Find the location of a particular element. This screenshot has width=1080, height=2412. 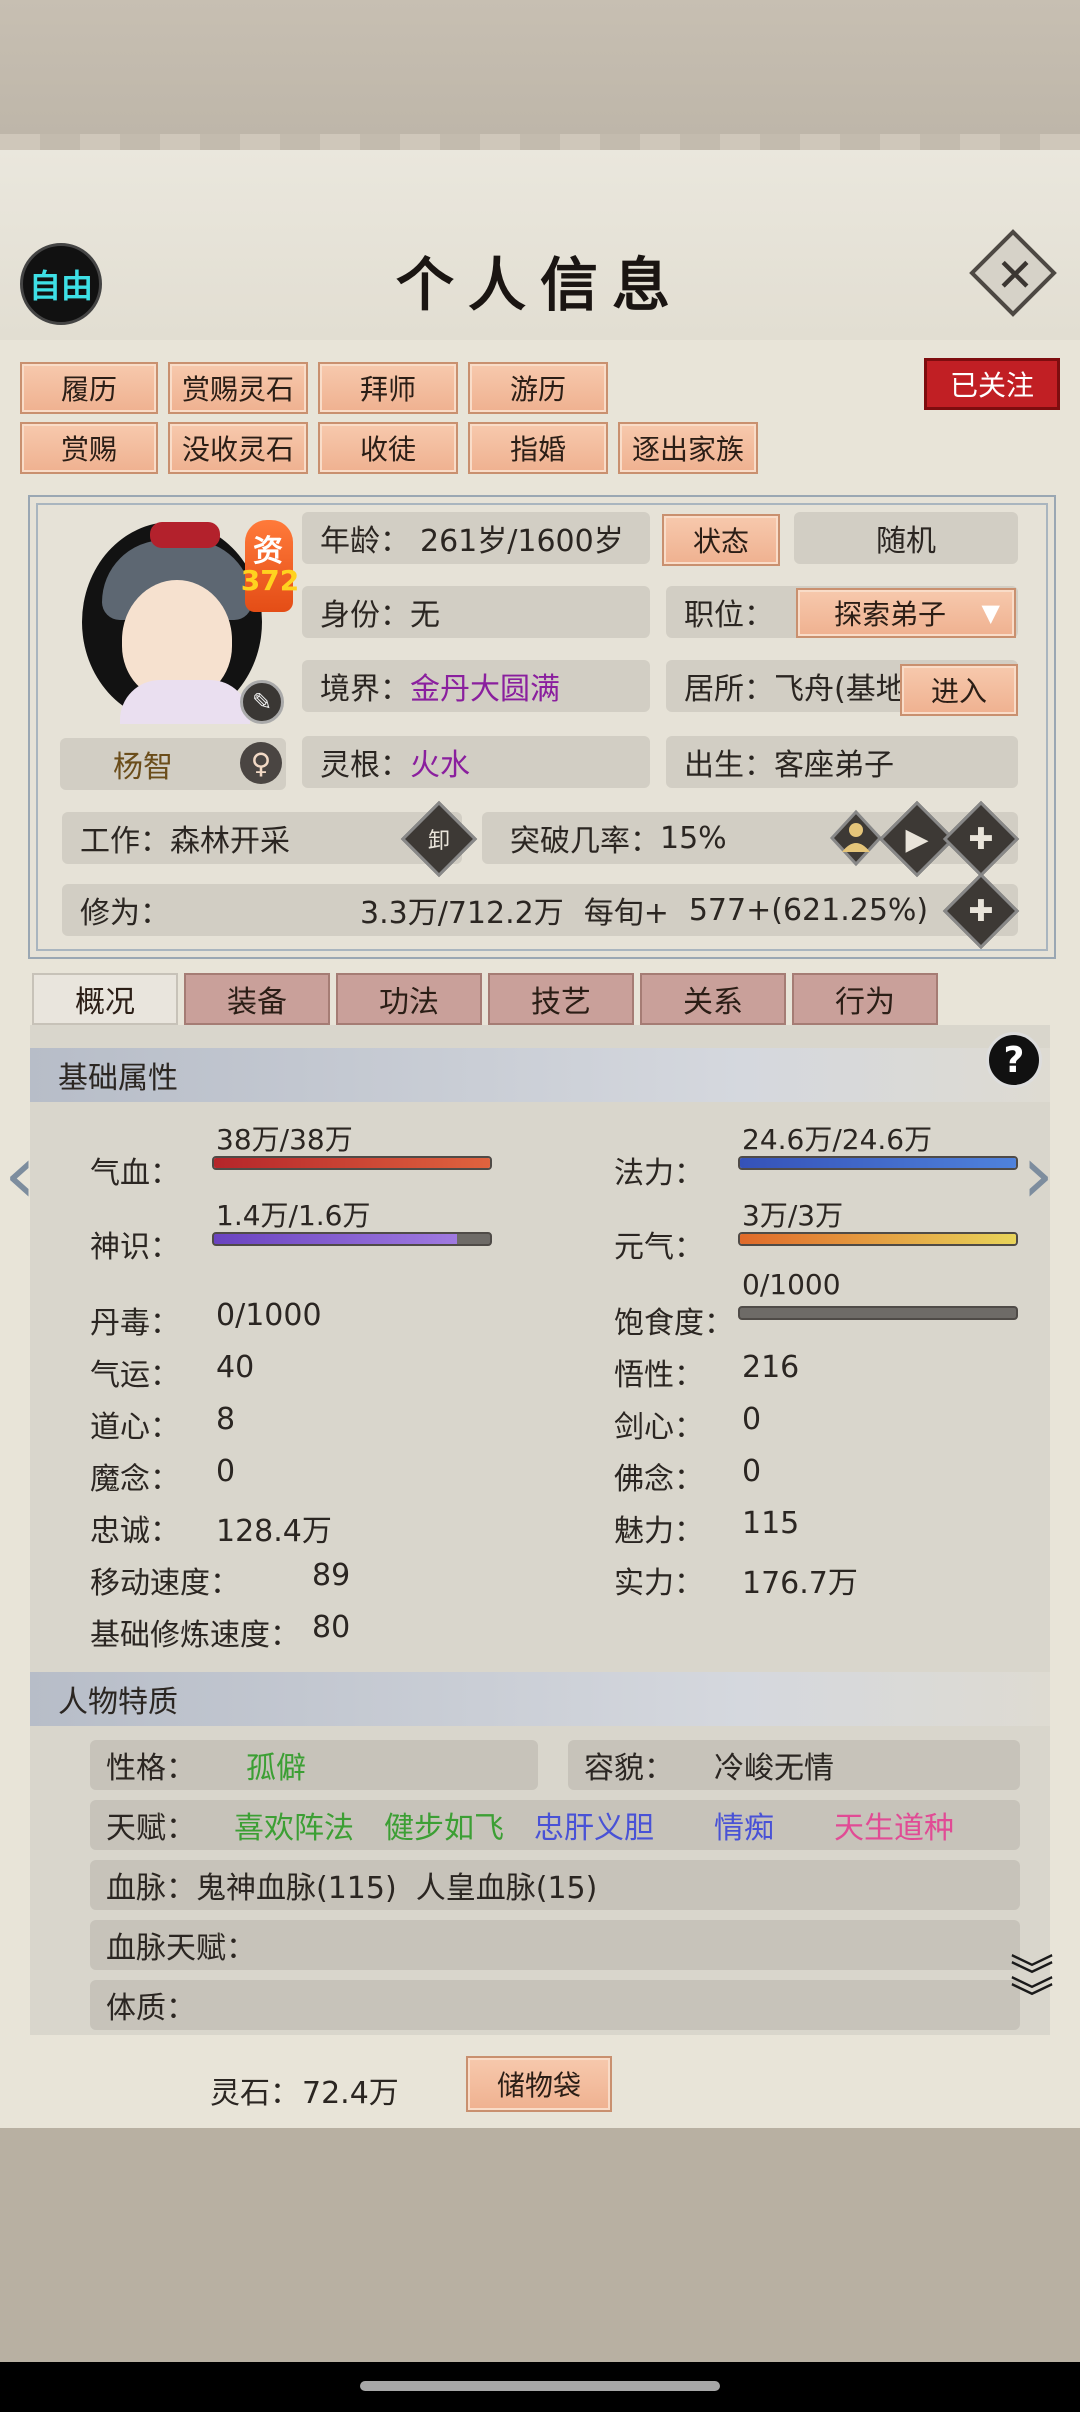

yuanqi-value: 3万/3万 is located at coordinates (793, 1215).